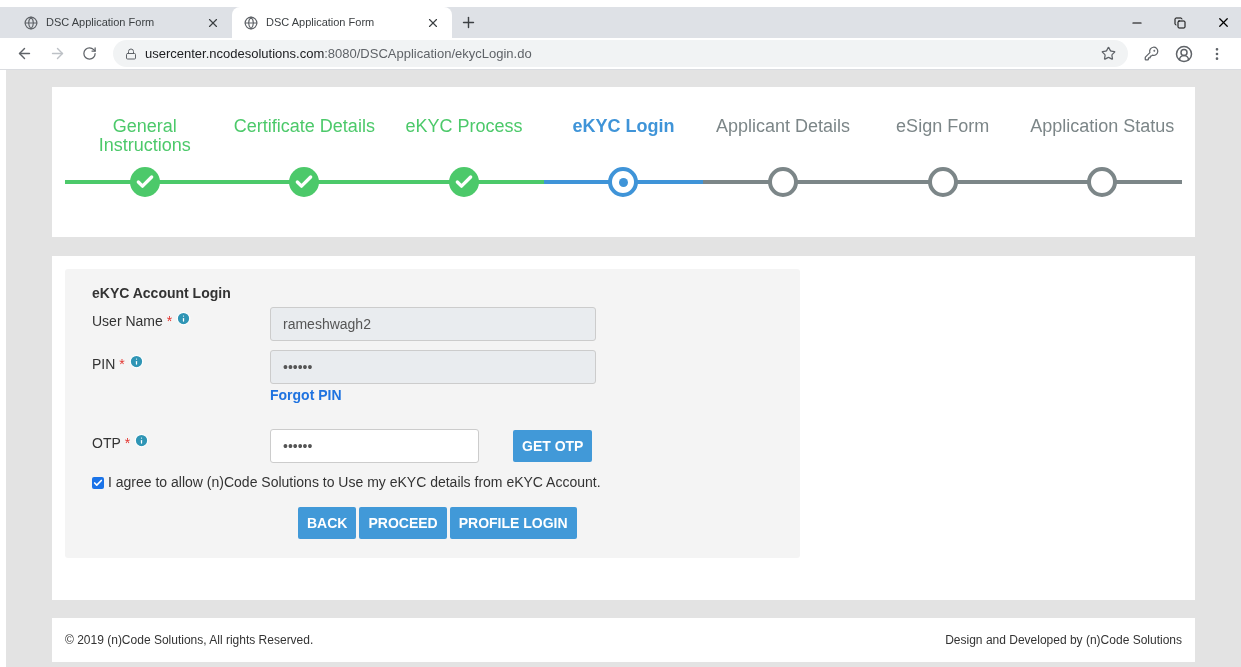 This screenshot has width=1241, height=667. What do you see at coordinates (1184, 53) in the screenshot?
I see `profile-icon` at bounding box center [1184, 53].